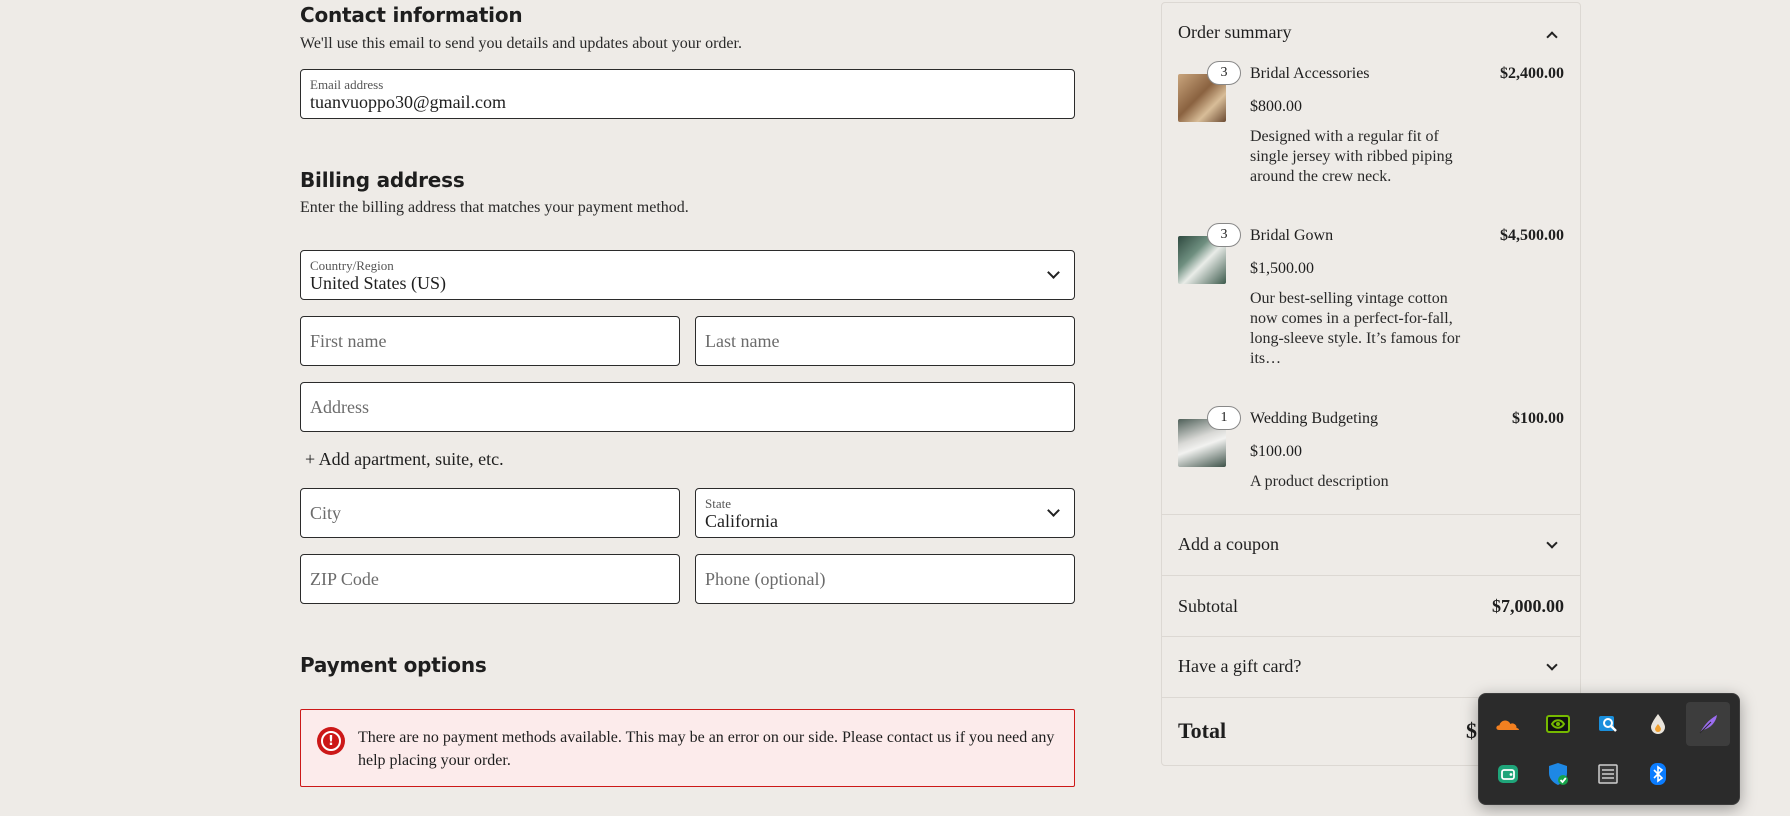 Image resolution: width=1790 pixels, height=816 pixels. Describe the element at coordinates (339, 406) in the screenshot. I see `address-placeholder: Address` at that location.